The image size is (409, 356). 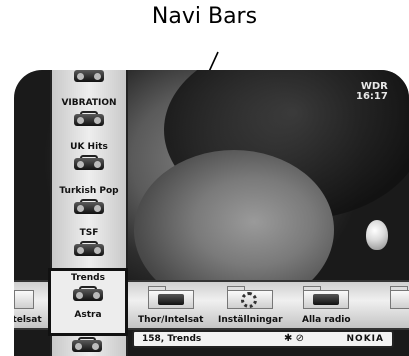 What do you see at coordinates (172, 339) in the screenshot?
I see `status-channel: 158, Trends` at bounding box center [172, 339].